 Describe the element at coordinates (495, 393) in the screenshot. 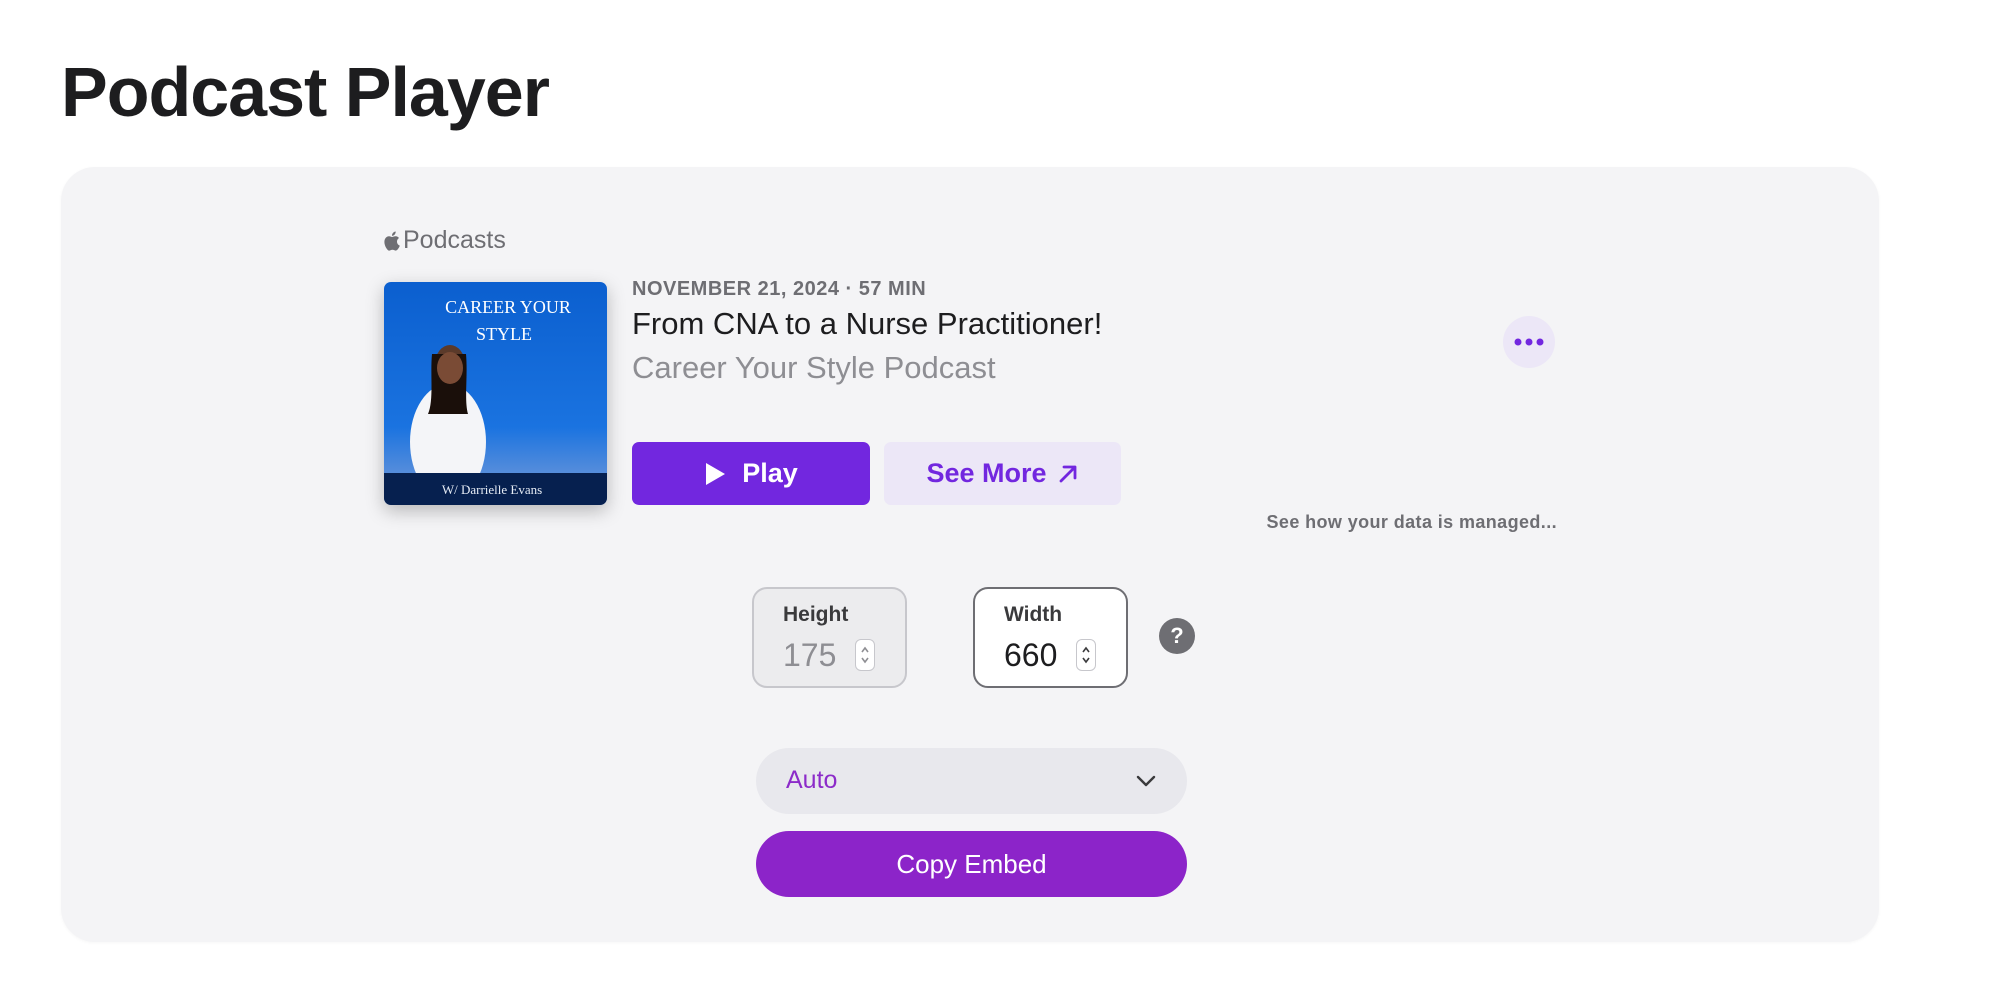

I see `episode-artwork: CAREER YOUR STYLE W/ Darrielle Evans` at that location.